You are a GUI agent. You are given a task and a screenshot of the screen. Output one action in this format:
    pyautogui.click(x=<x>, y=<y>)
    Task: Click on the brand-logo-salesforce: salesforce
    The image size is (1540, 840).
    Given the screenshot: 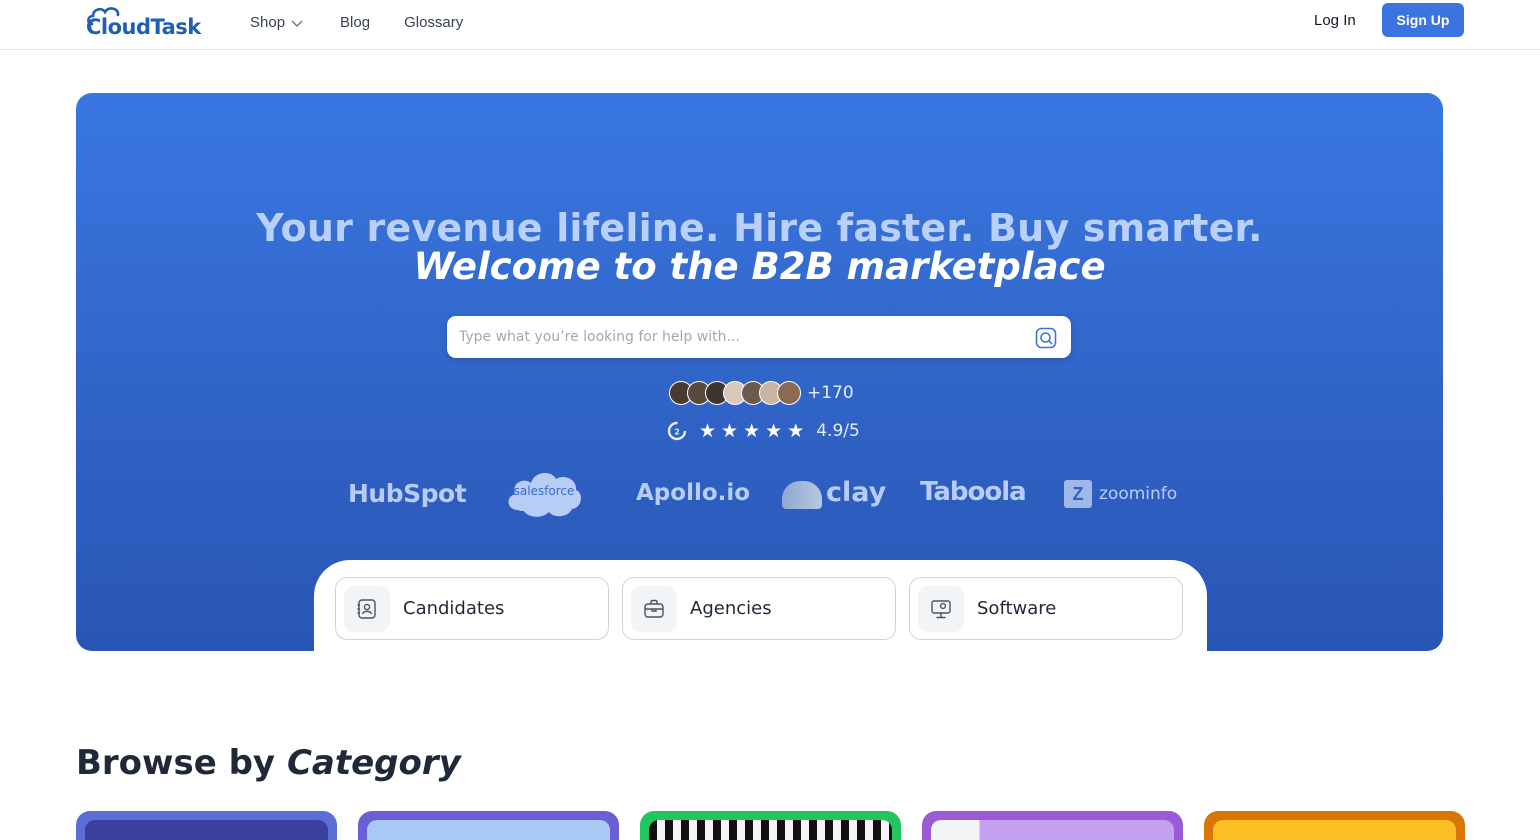 What is the action you would take?
    pyautogui.click(x=544, y=491)
    